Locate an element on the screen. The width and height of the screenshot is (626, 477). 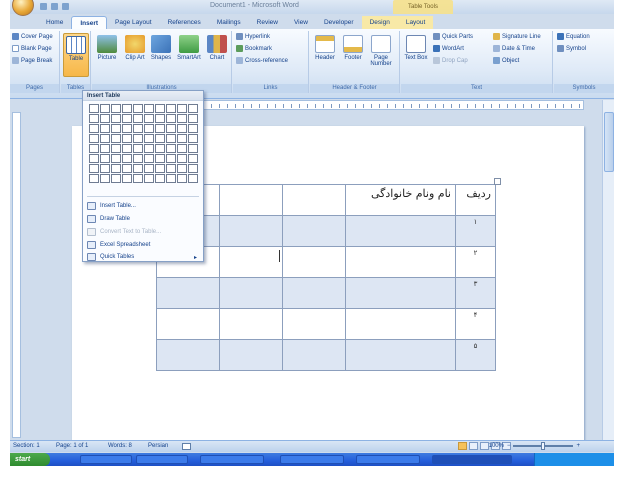
wordart-button: WordArt is located at coordinates (448, 48).